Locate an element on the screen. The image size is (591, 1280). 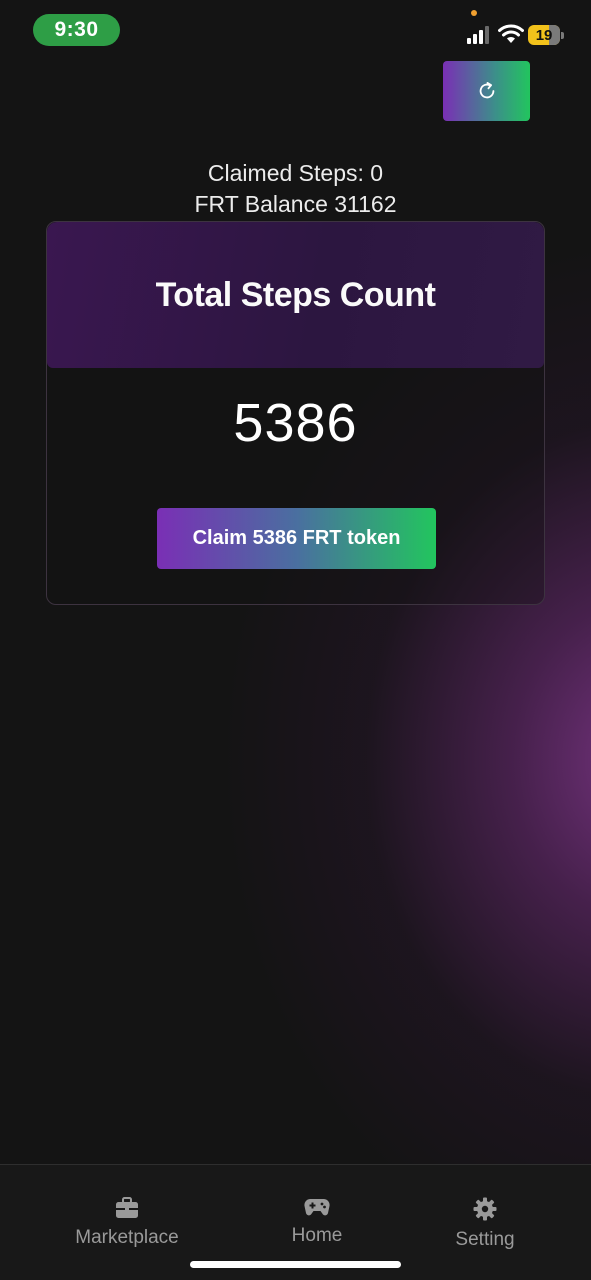
refresh-button is located at coordinates (486, 91).